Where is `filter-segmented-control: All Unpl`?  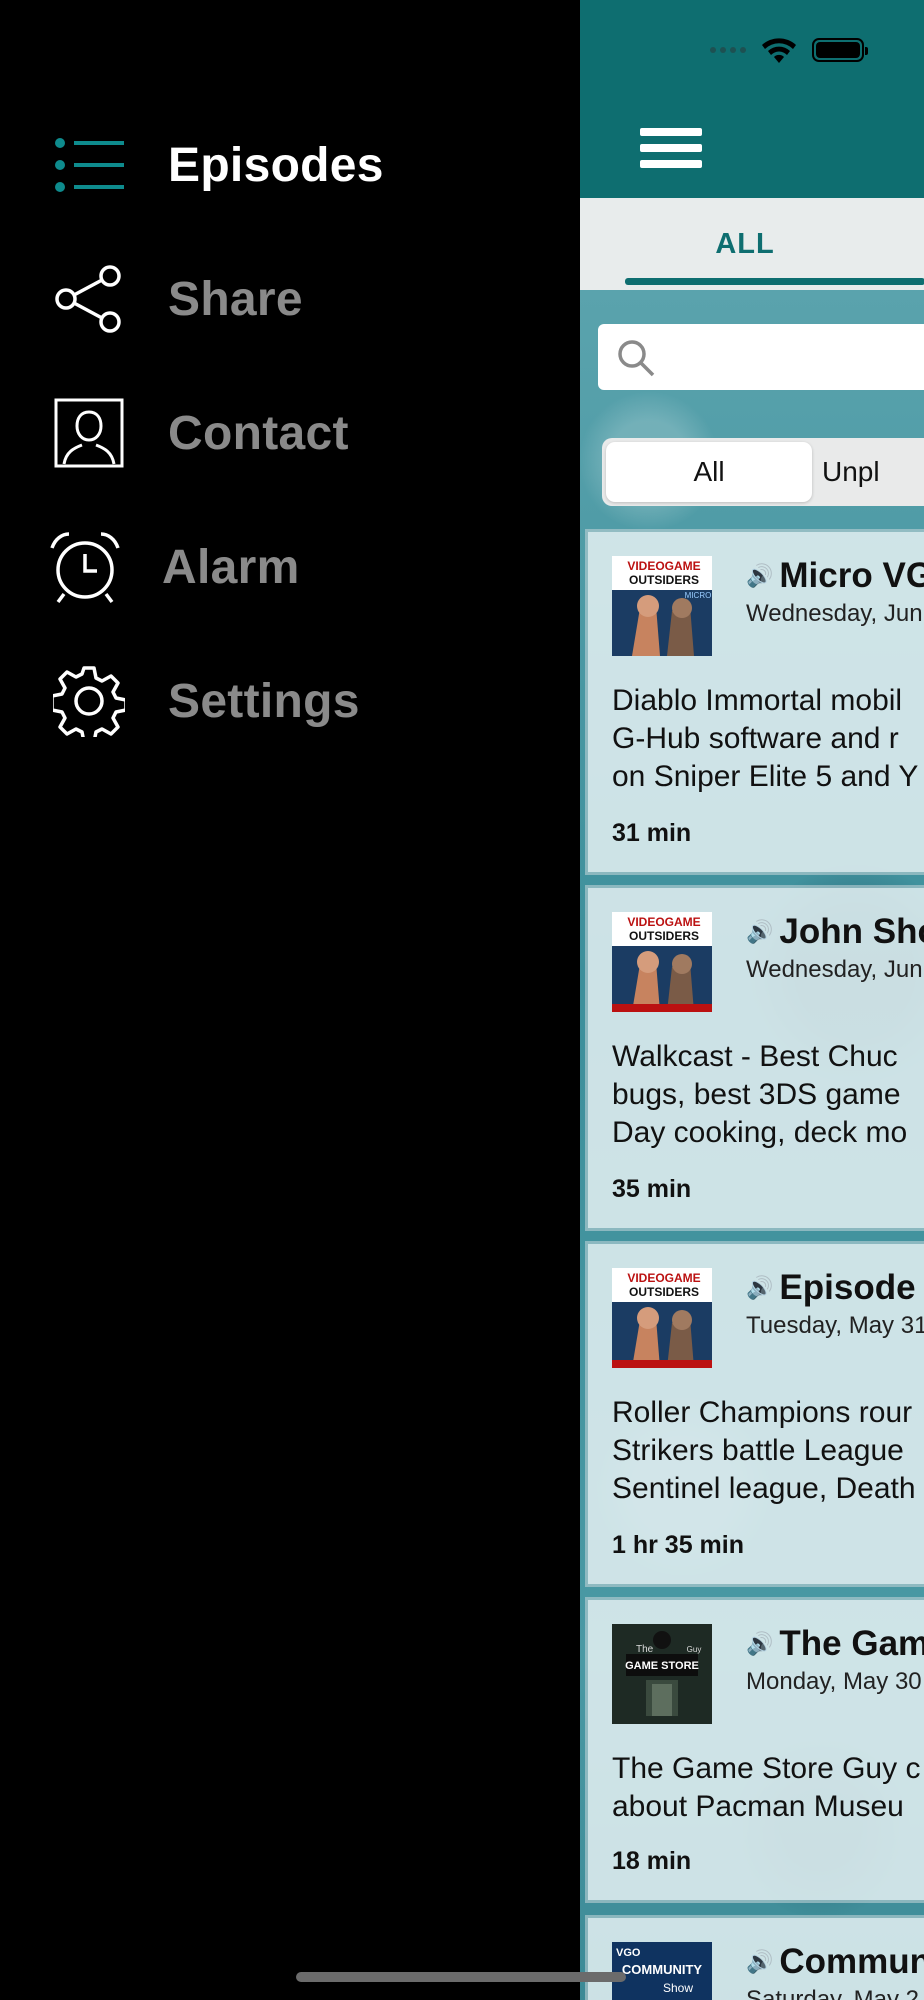
filter-segmented-control: All Unpl is located at coordinates (763, 472).